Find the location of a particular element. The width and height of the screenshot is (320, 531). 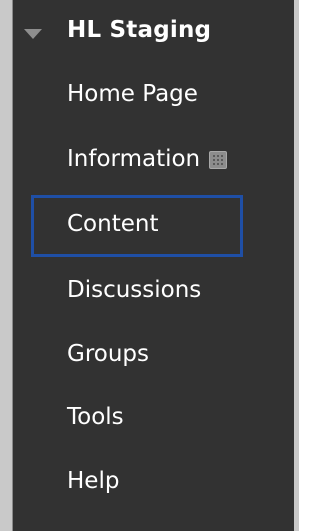

course-title: HL Staging is located at coordinates (139, 30).